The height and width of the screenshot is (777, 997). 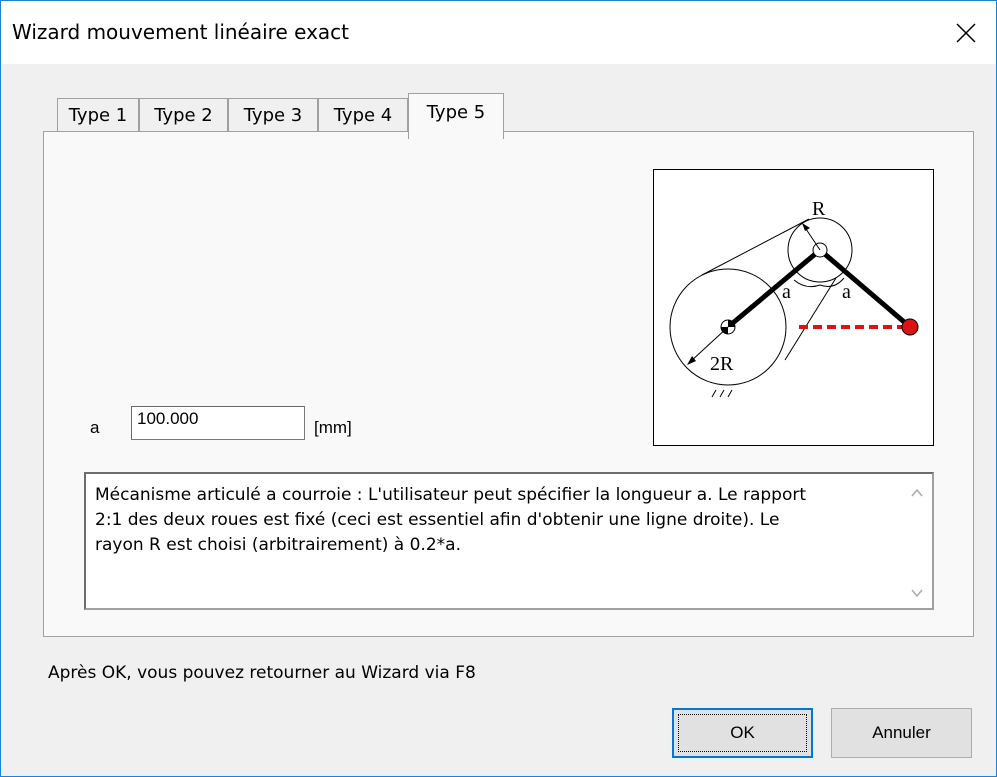 I want to click on scroll-down-icon, so click(x=917, y=593).